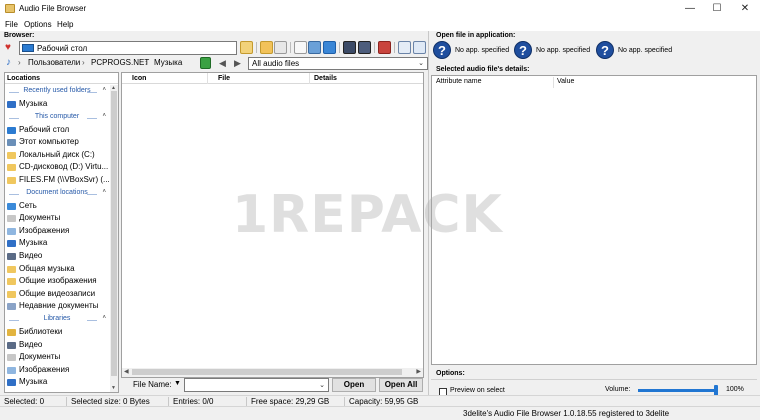 This screenshot has height=420, width=760. What do you see at coordinates (280, 47) in the screenshot?
I see `folder-search-icon` at bounding box center [280, 47].